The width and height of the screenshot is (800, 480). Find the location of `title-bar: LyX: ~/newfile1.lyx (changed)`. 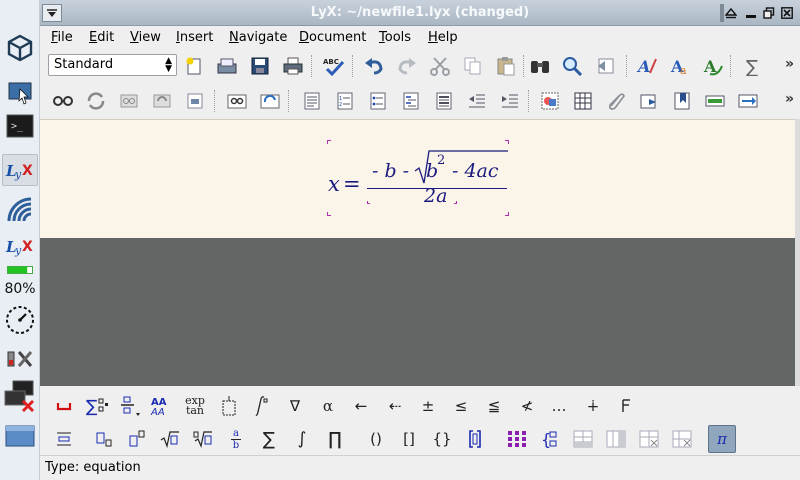

title-bar: LyX: ~/newfile1.lyx (changed) is located at coordinates (420, 13).